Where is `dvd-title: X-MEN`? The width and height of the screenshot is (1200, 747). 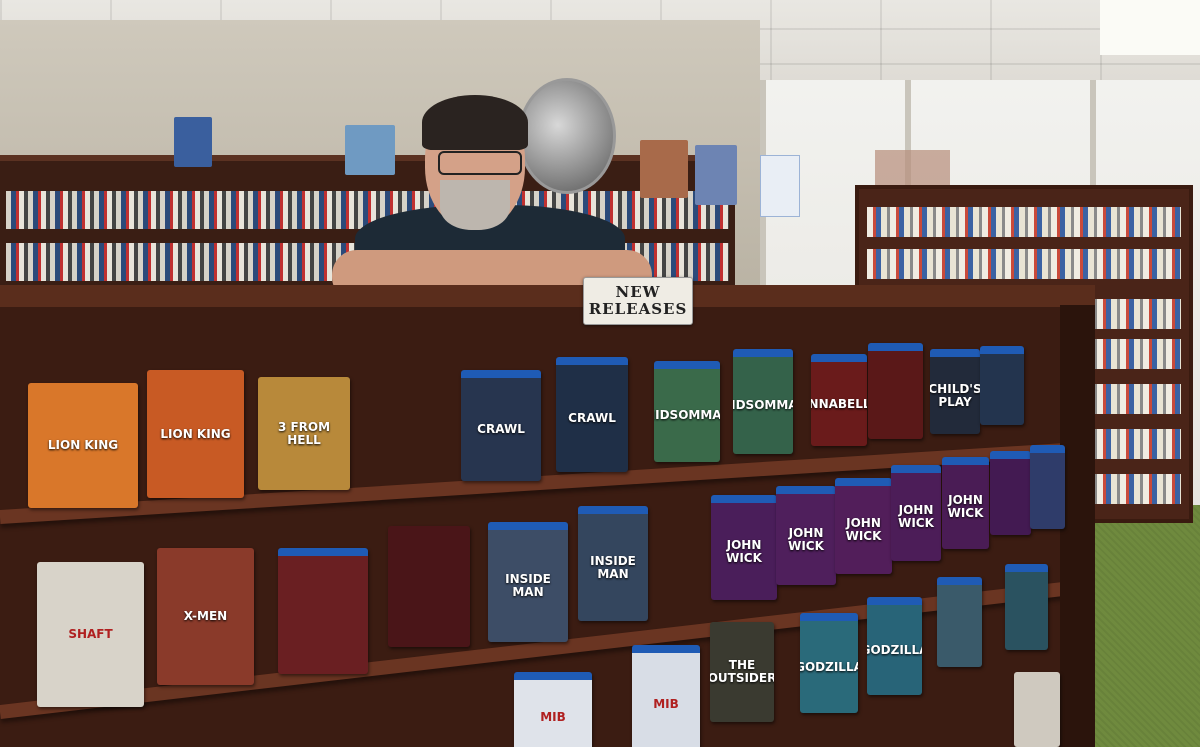 dvd-title: X-MEN is located at coordinates (205, 616).